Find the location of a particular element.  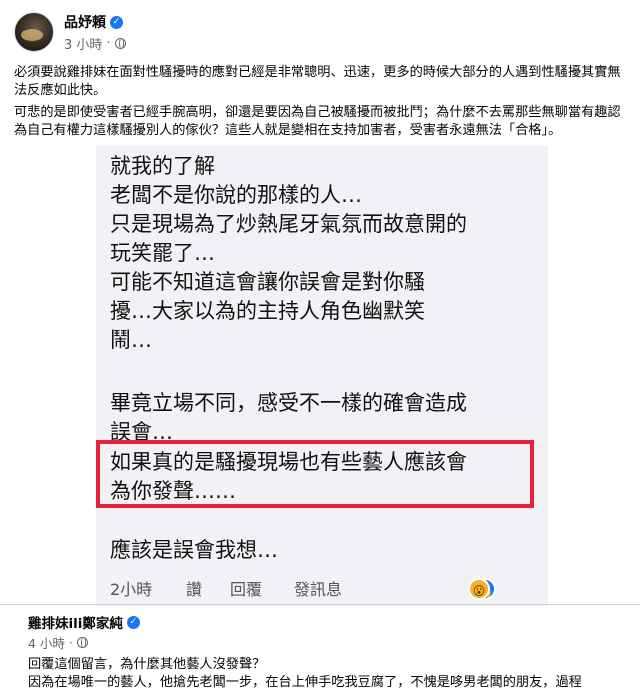

post-timestamp: 3 小時 is located at coordinates (83, 43).